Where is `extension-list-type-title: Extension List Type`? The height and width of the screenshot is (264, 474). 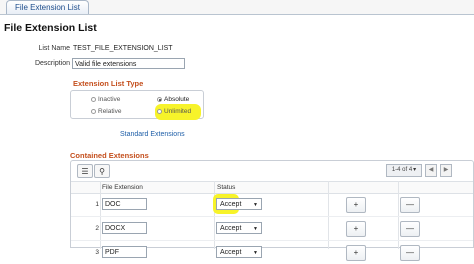
extension-list-type-title: Extension List Type is located at coordinates (108, 83).